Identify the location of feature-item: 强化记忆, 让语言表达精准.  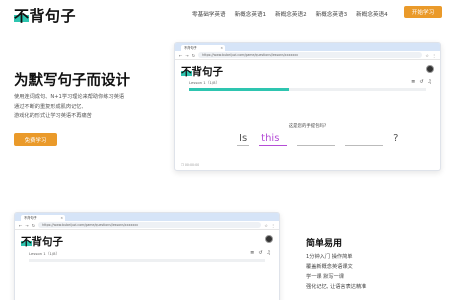
(336, 287).